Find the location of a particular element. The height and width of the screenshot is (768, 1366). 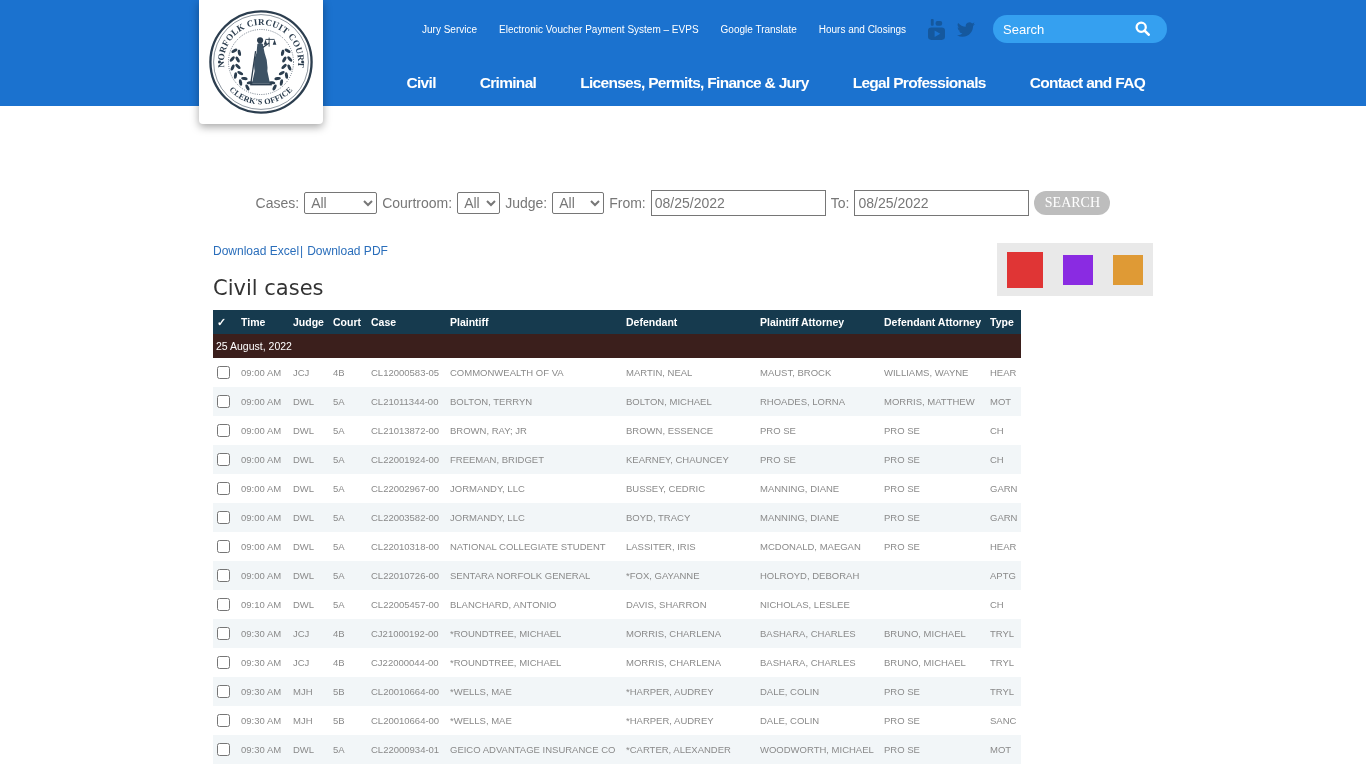

table-cell: 09:30 AM is located at coordinates (263, 691).